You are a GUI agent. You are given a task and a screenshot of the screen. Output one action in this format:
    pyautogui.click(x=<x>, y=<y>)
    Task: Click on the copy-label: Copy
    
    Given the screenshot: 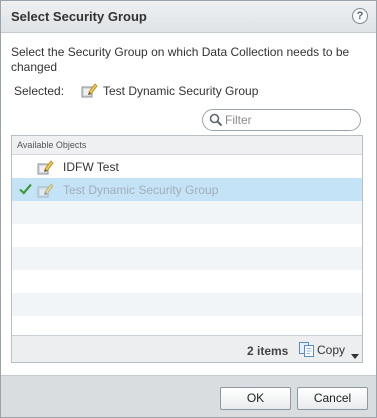 What is the action you would take?
    pyautogui.click(x=331, y=350)
    